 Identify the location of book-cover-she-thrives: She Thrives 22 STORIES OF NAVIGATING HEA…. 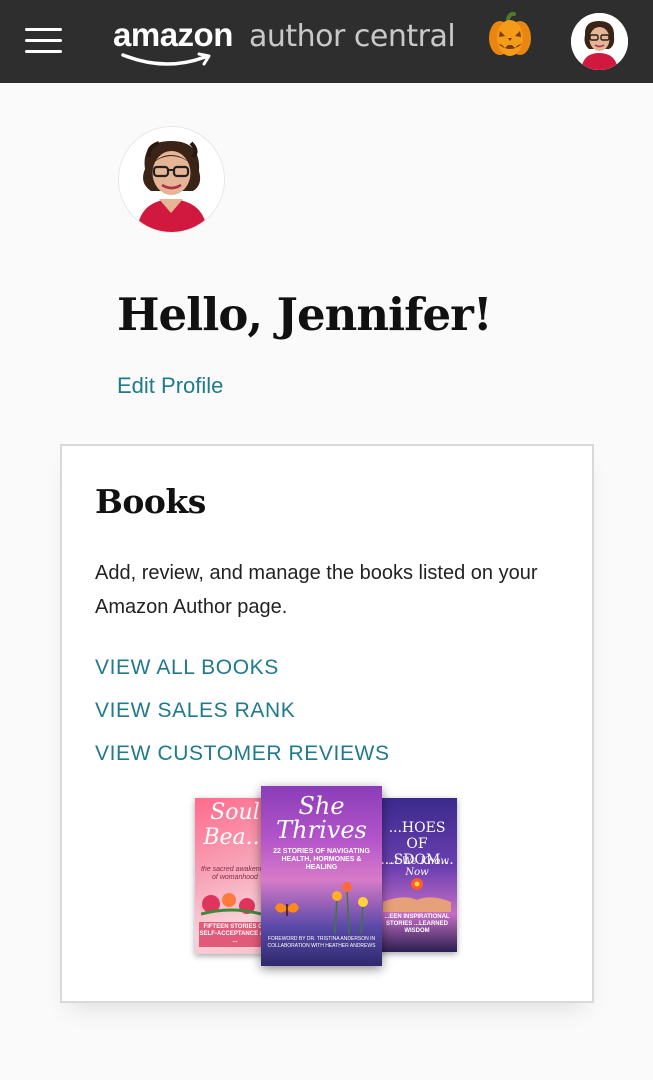
(321, 876).